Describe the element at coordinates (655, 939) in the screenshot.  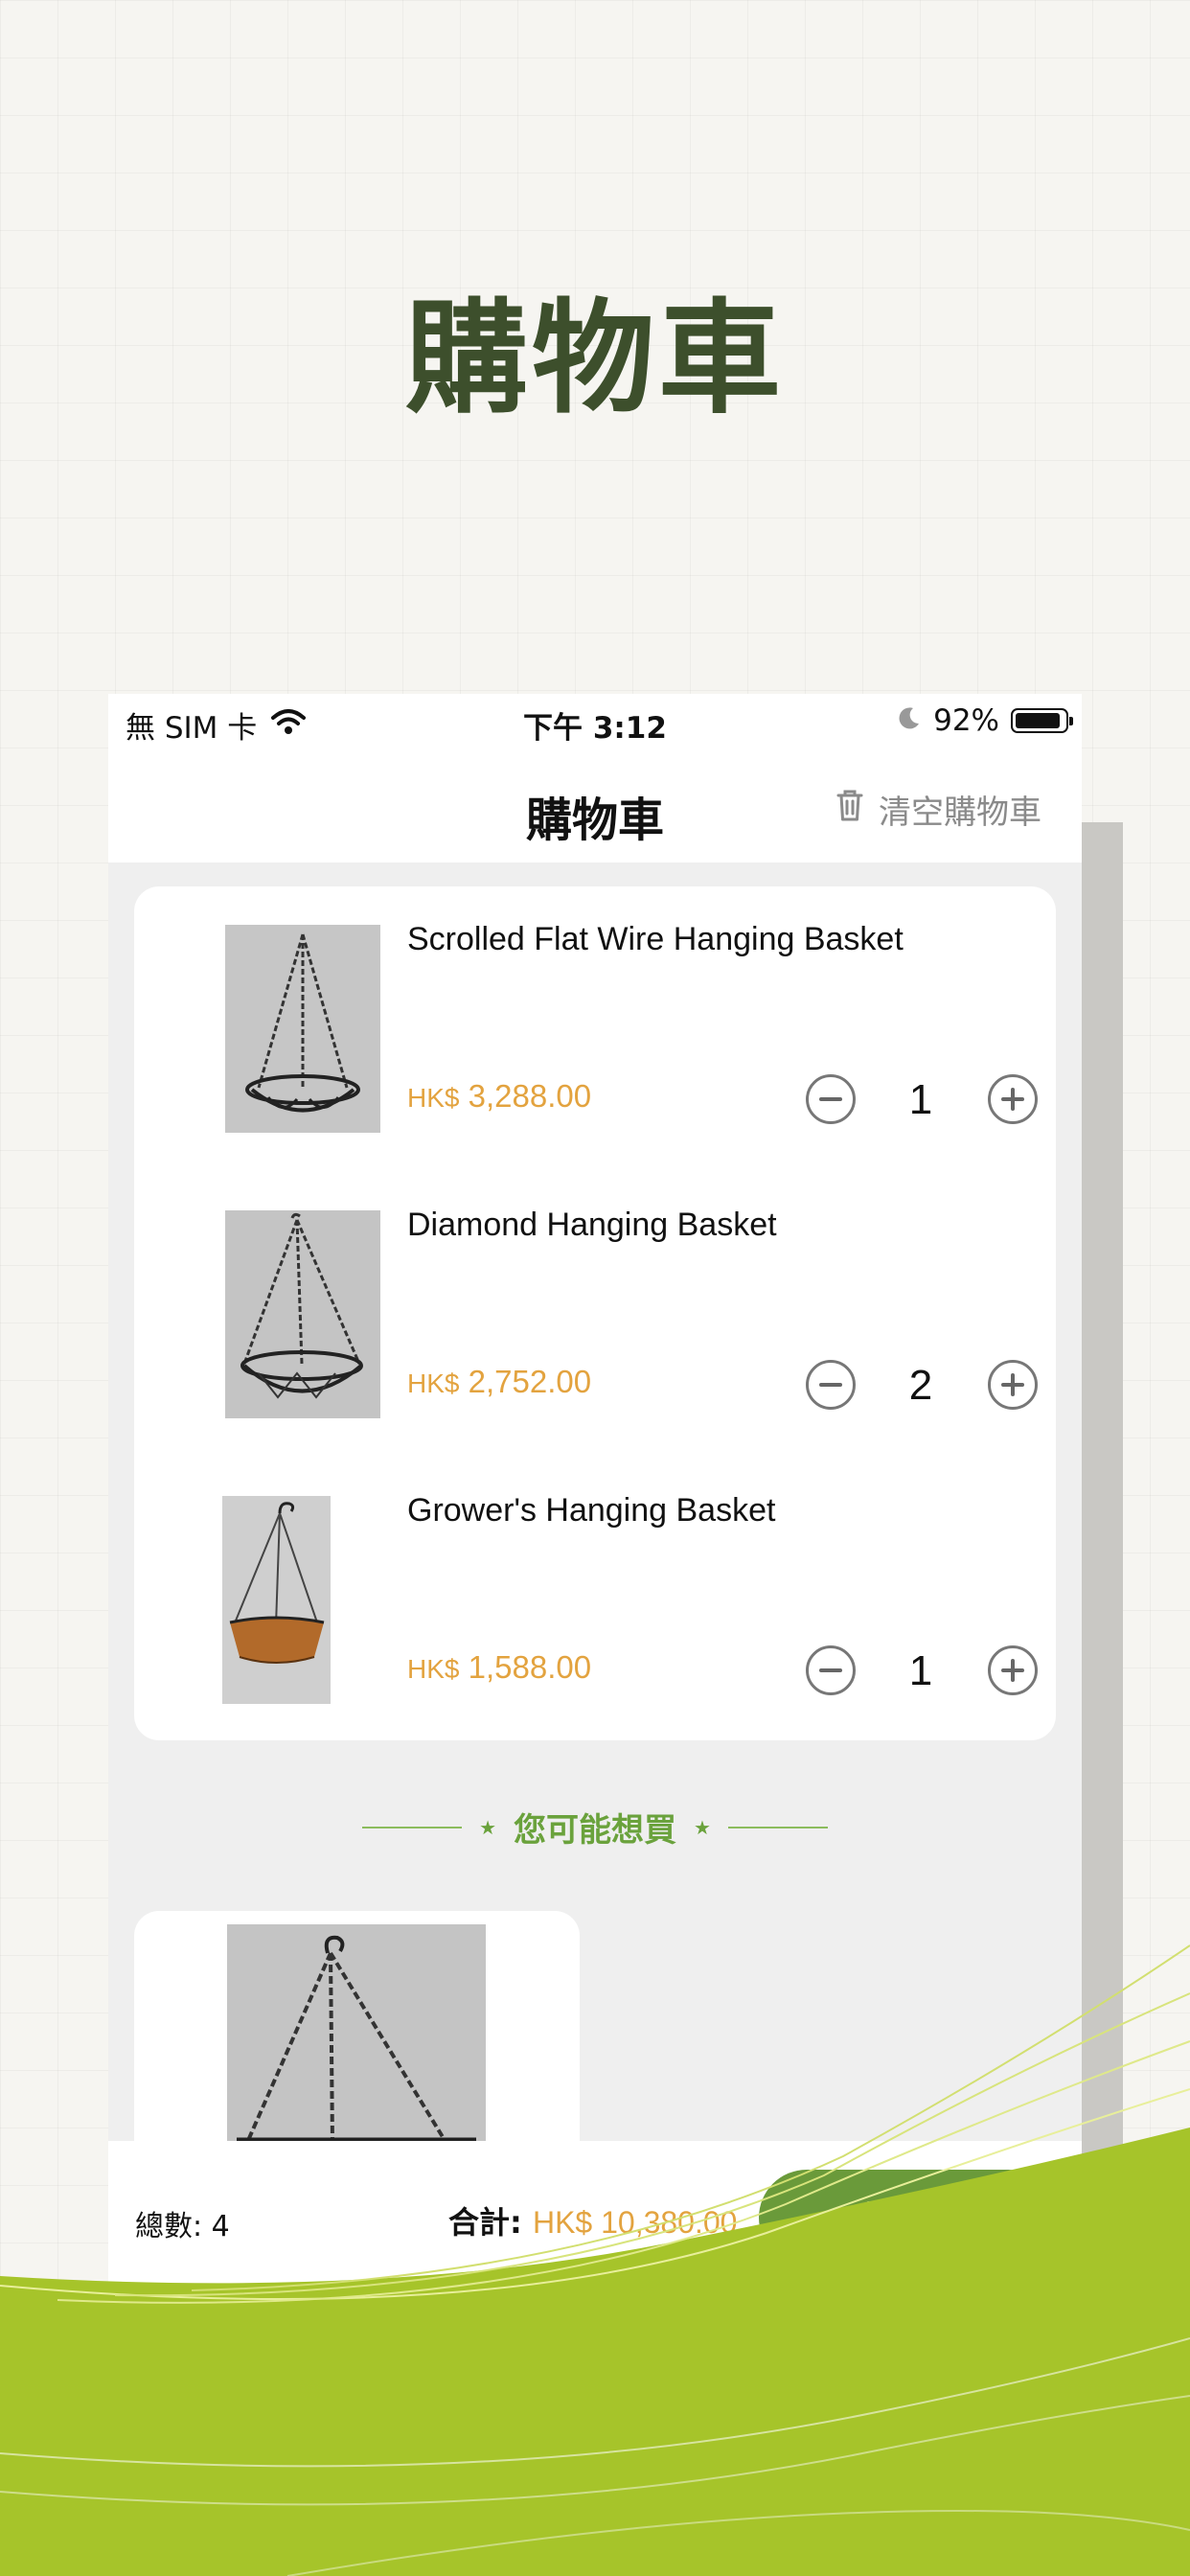
I see `item-name: Scrolled Flat Wire Hanging Basket` at that location.